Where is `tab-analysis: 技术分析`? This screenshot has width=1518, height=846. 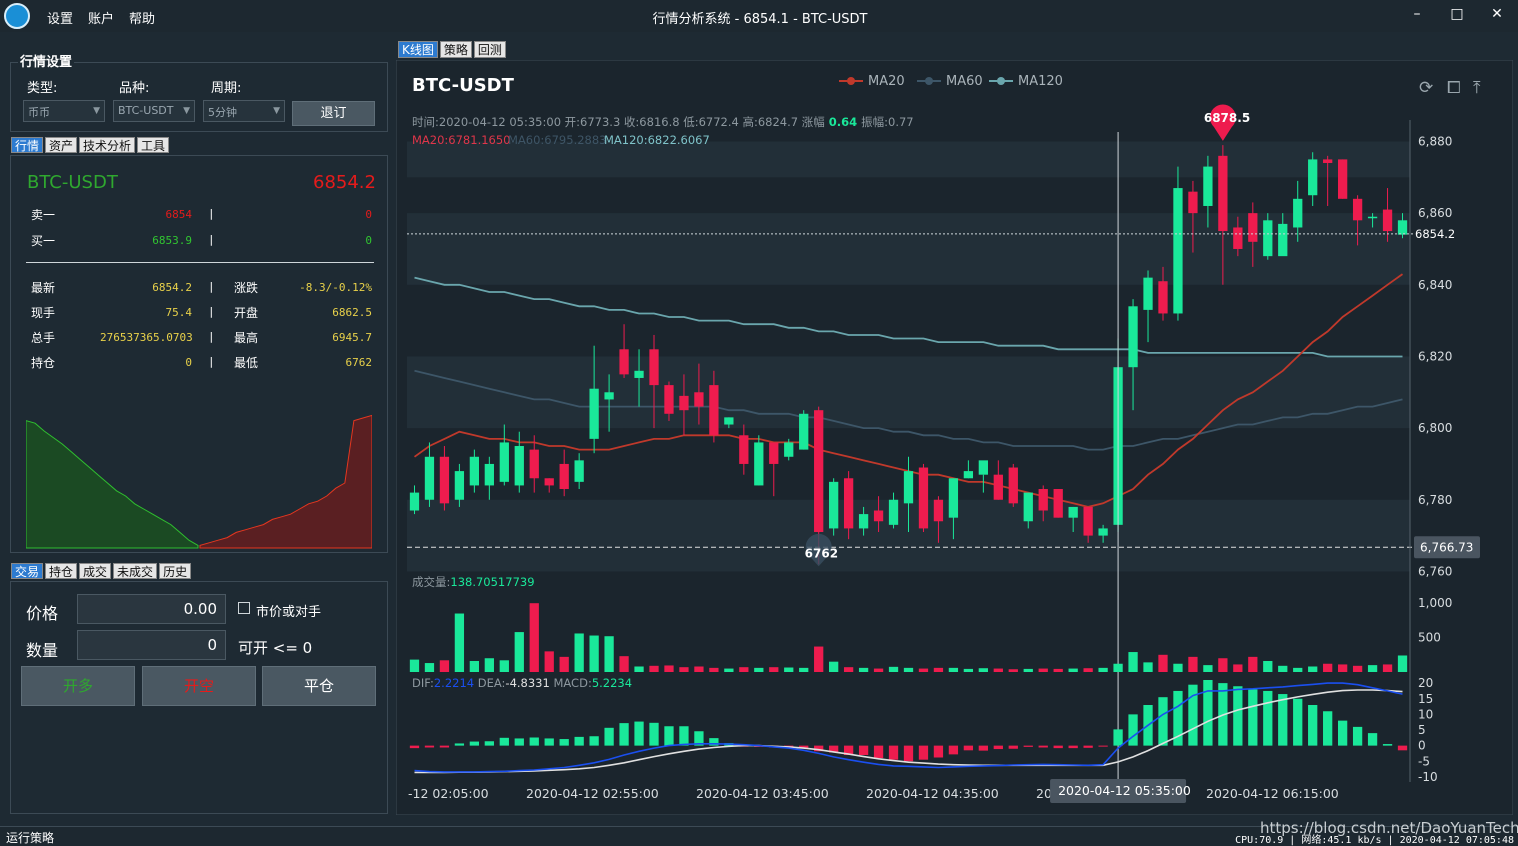 tab-analysis: 技术分析 is located at coordinates (107, 145).